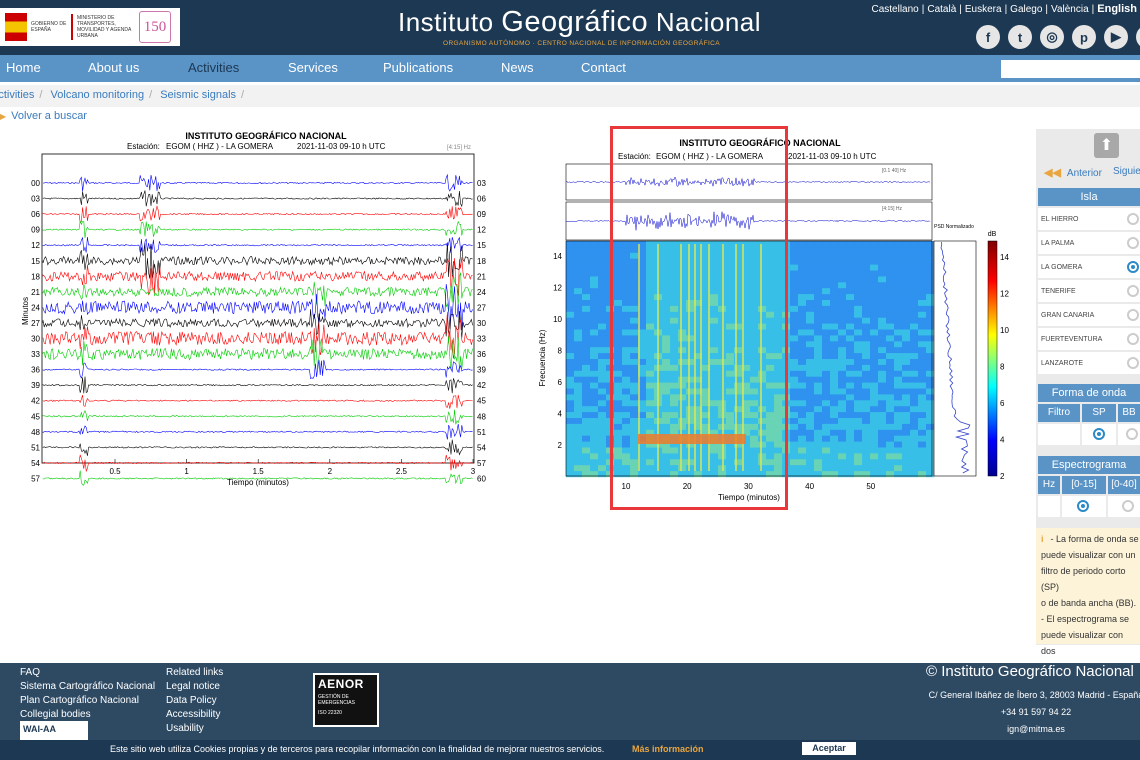 This screenshot has width=1140, height=760. Describe the element at coordinates (87, 715) in the screenshot. I see `footer-link-collegial: Collegial bodies` at that location.